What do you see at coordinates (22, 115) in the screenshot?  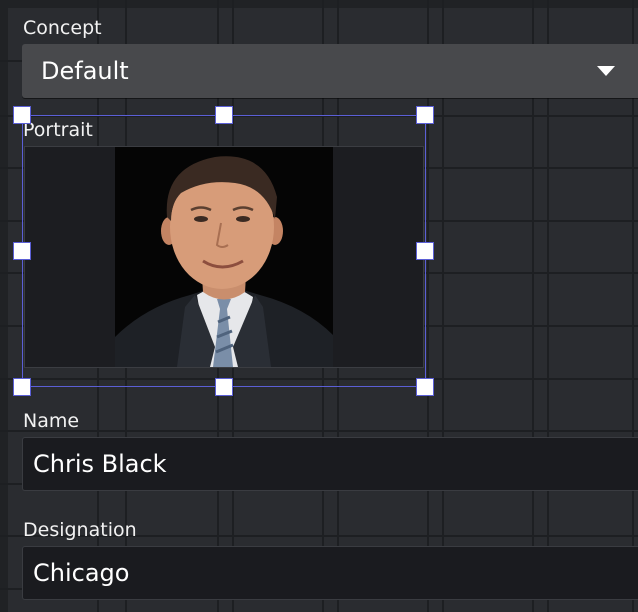 I see `resize-handle-top-left` at bounding box center [22, 115].